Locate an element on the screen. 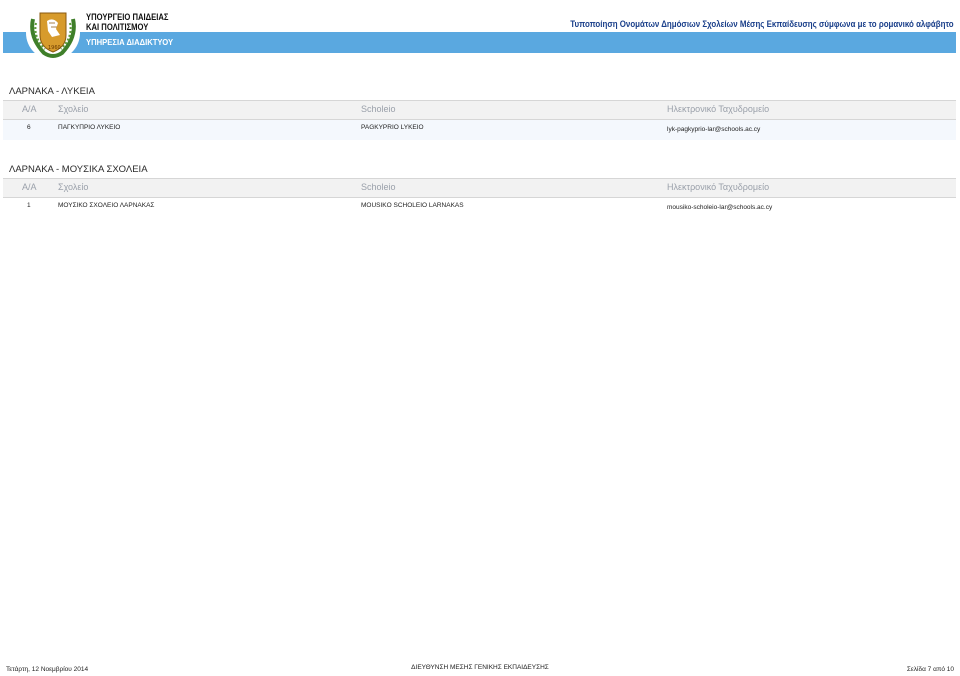  service-name: ΥΠΗΡΕΣΙΑ ΔΙΑΔΙΚΤΥΟΥ is located at coordinates (130, 42).